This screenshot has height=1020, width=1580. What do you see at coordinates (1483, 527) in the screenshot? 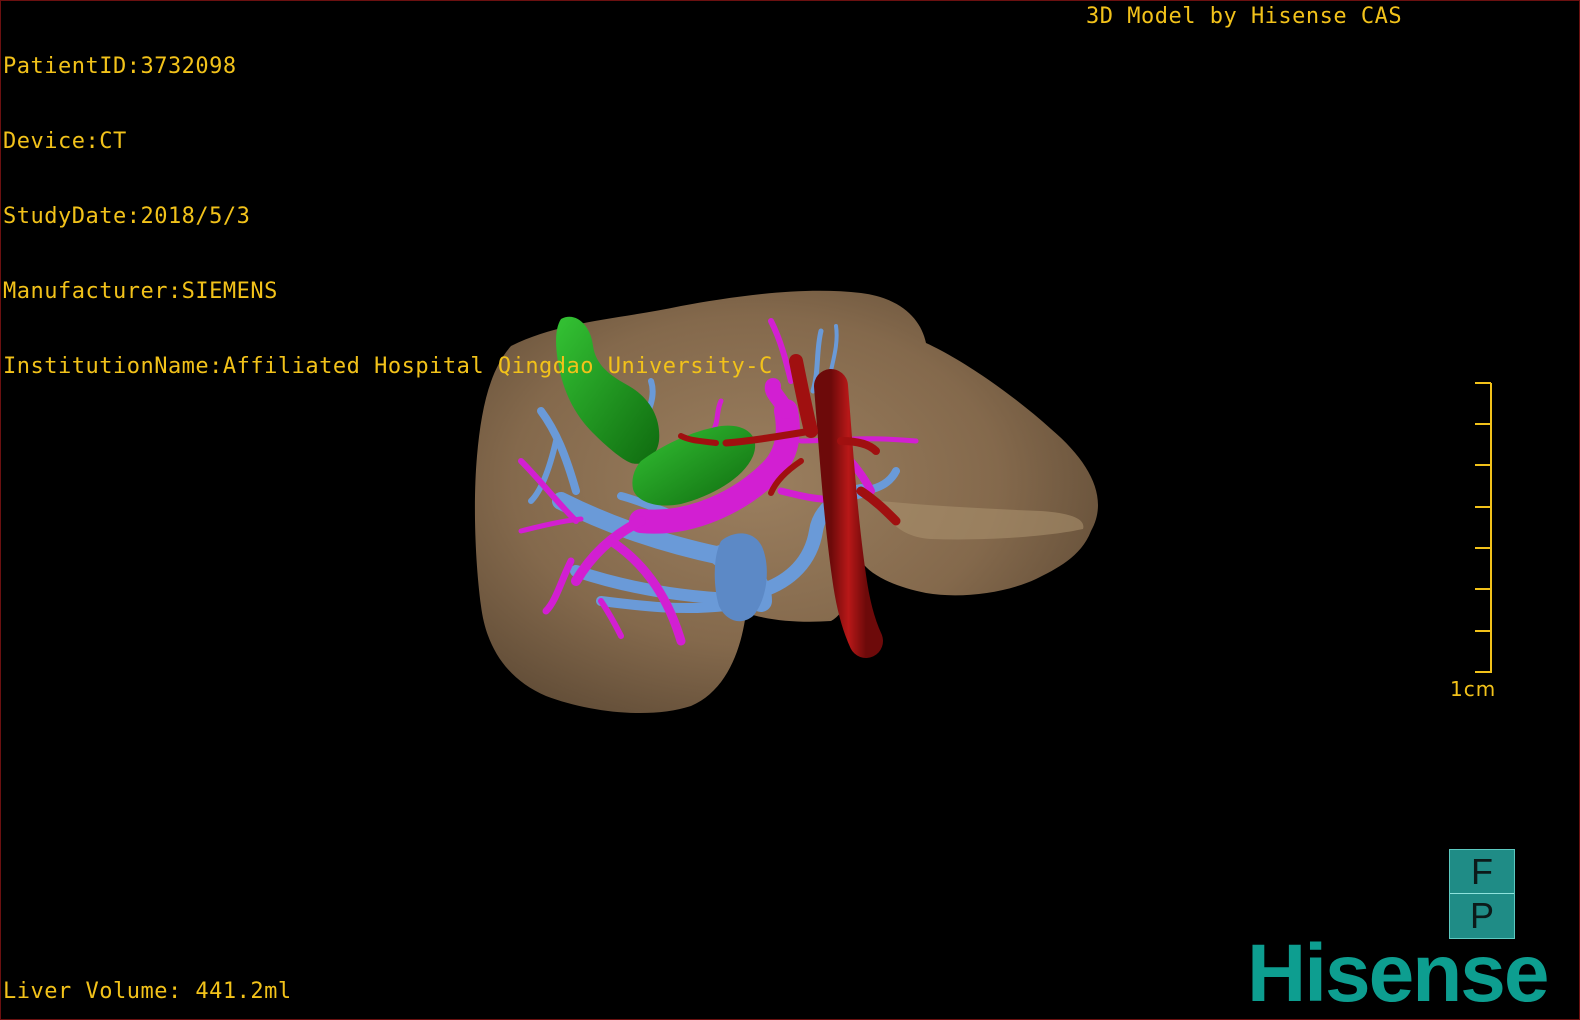
I see `scale-bar` at bounding box center [1483, 527].